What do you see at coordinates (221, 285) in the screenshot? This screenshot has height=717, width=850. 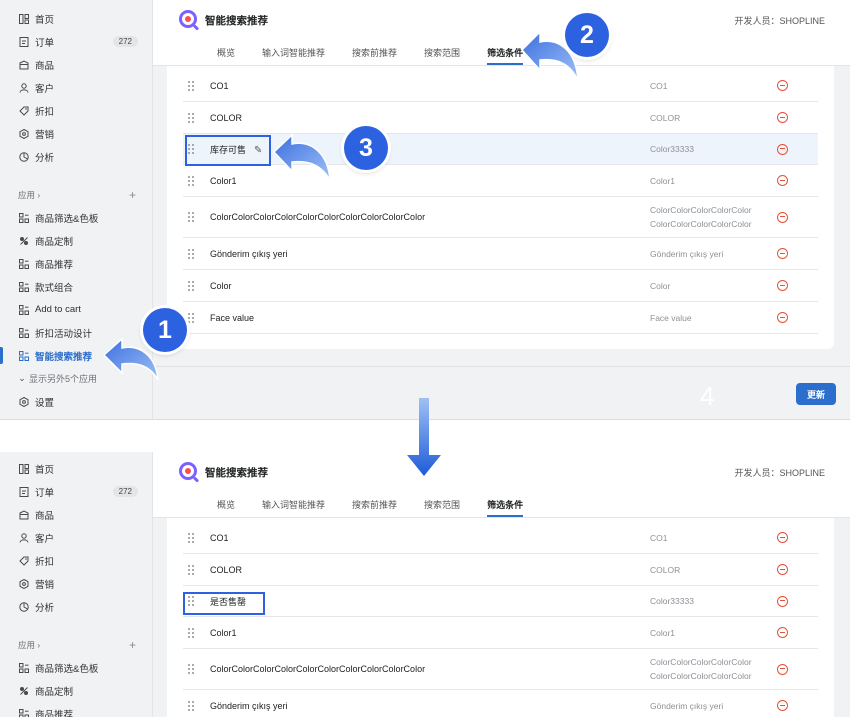 I see `filter-name: Color` at bounding box center [221, 285].